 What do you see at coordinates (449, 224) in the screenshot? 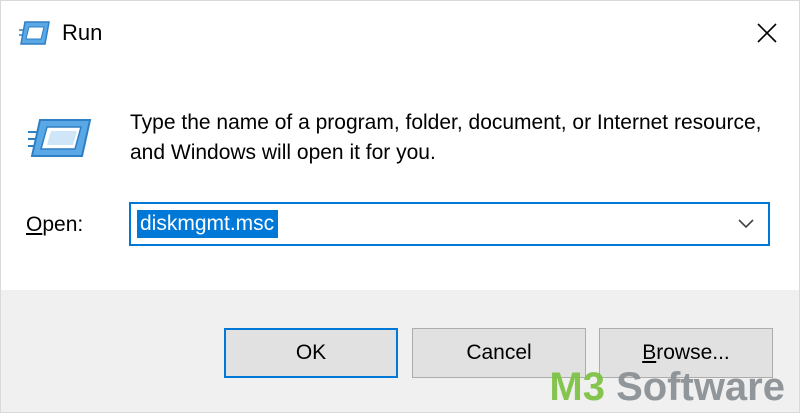
I see `open-combobox: diskmgmt.msc` at bounding box center [449, 224].